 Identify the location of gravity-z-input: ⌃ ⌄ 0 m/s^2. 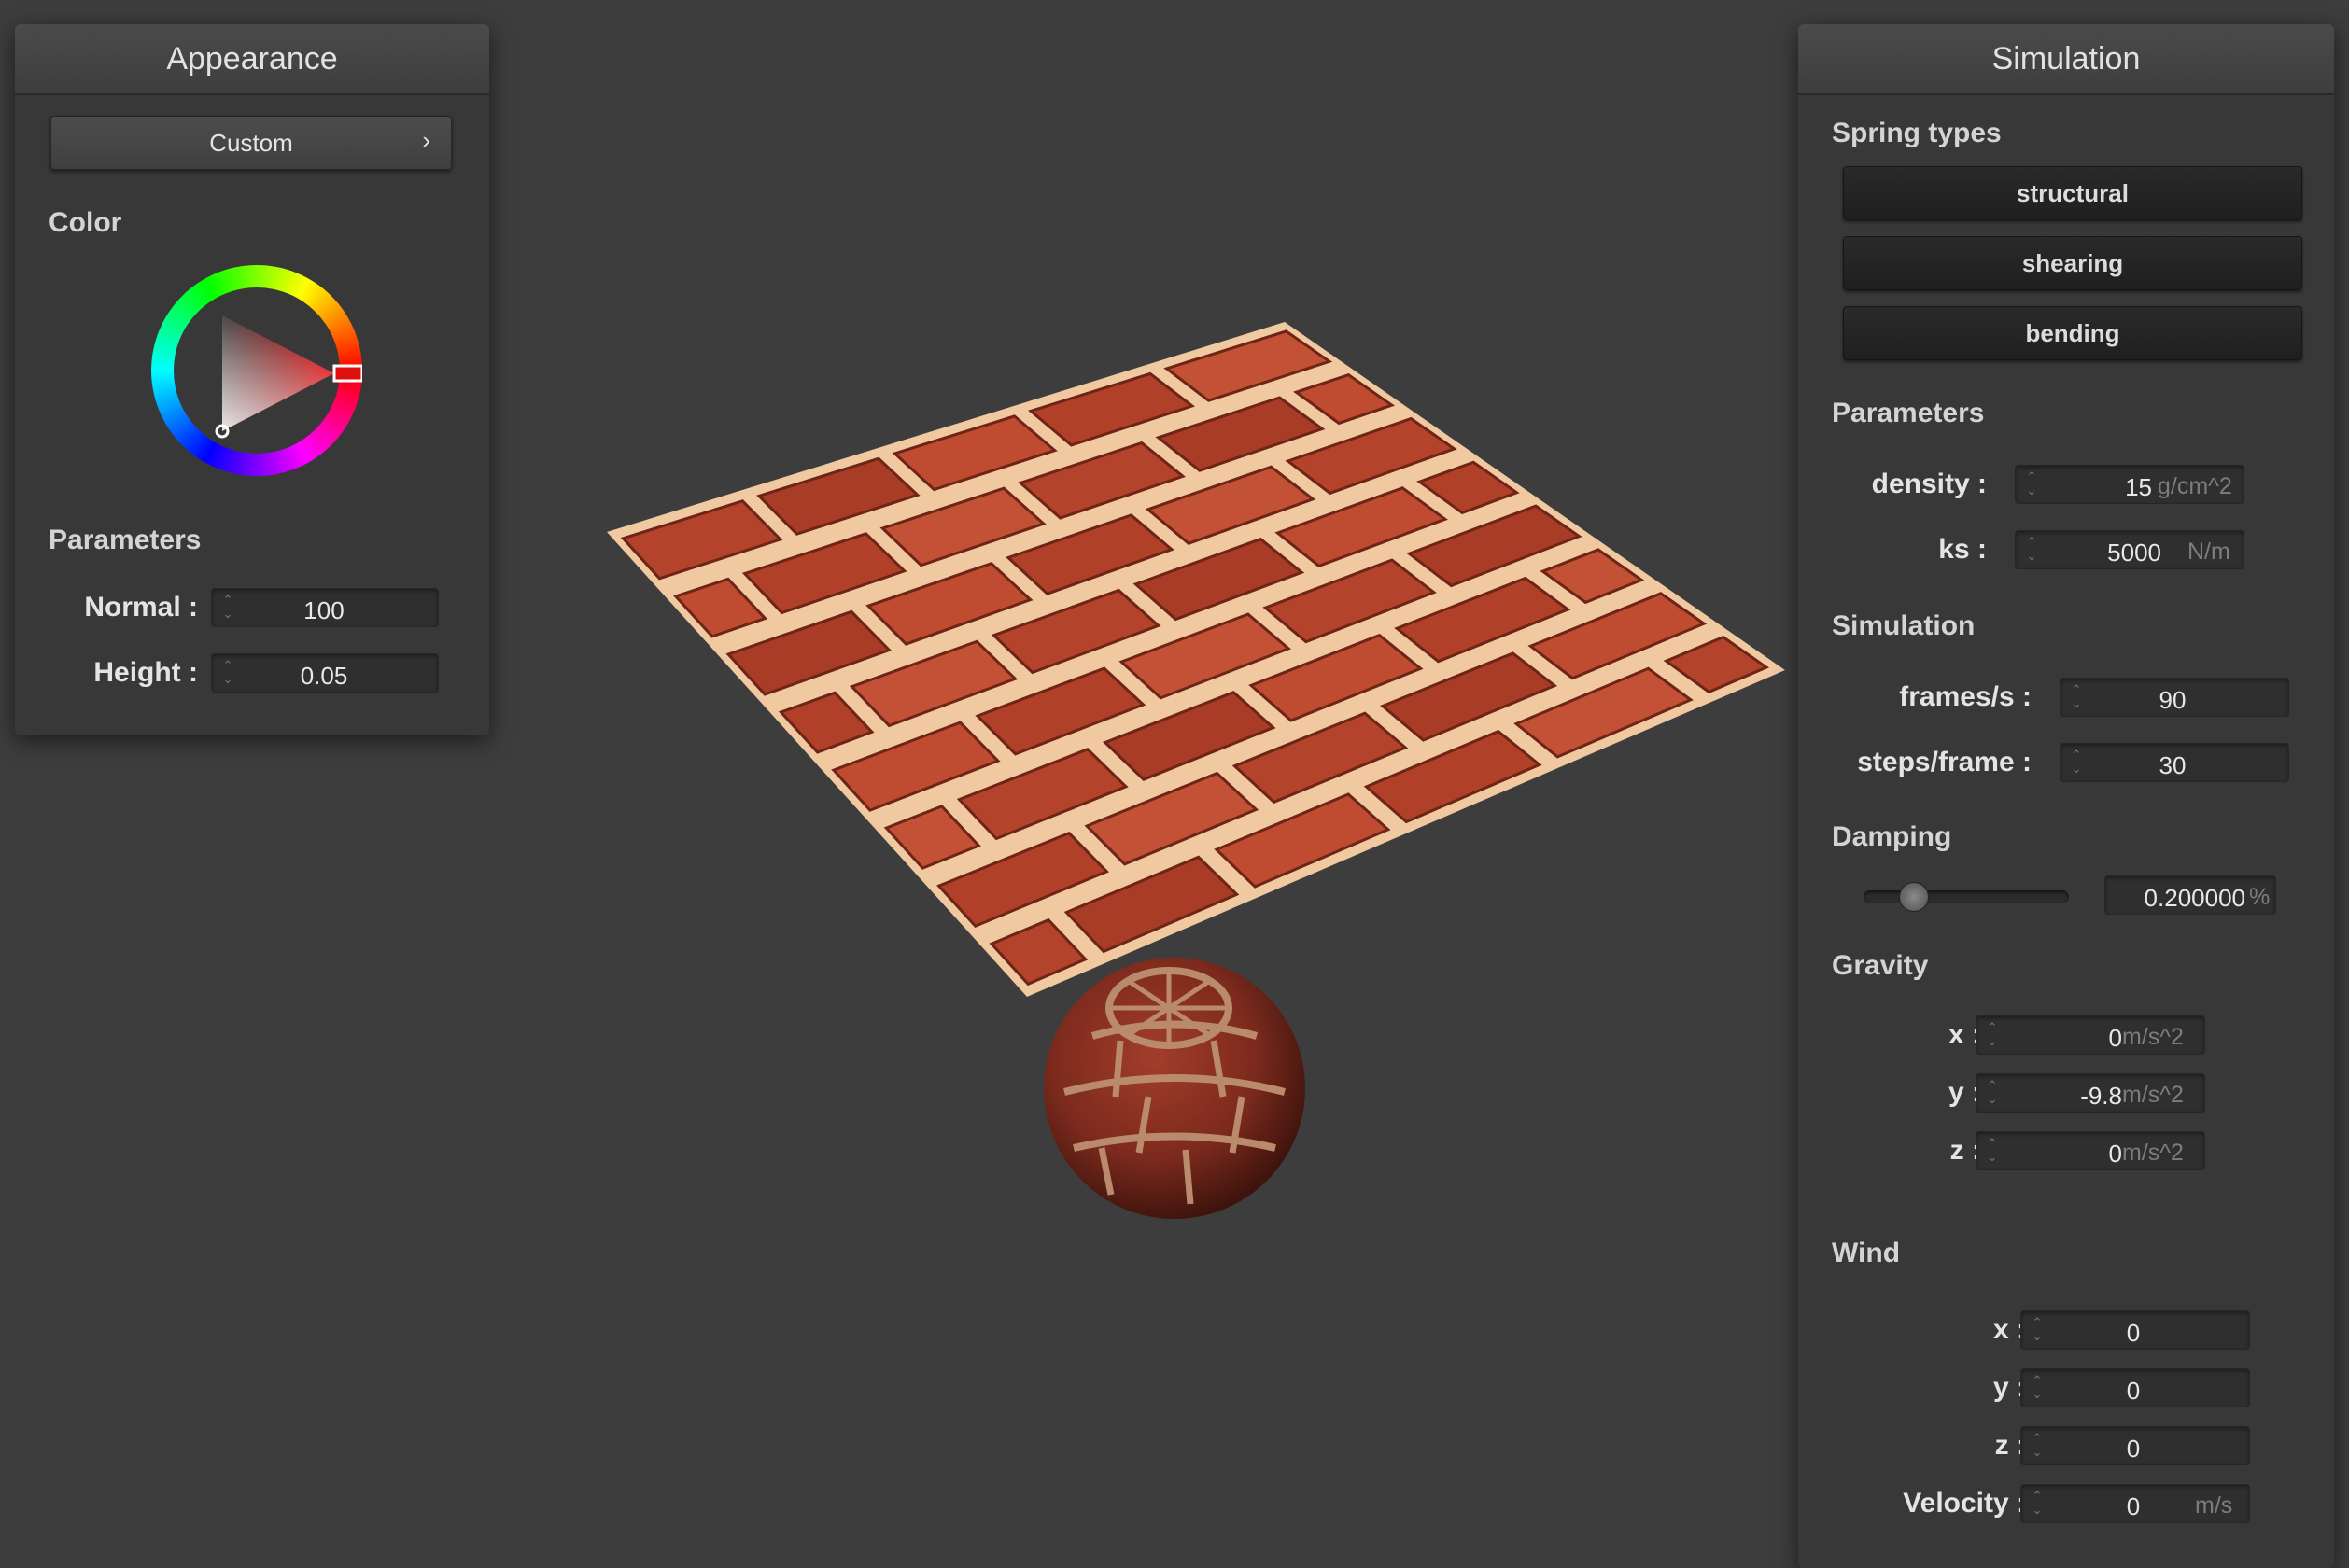
(2090, 1150).